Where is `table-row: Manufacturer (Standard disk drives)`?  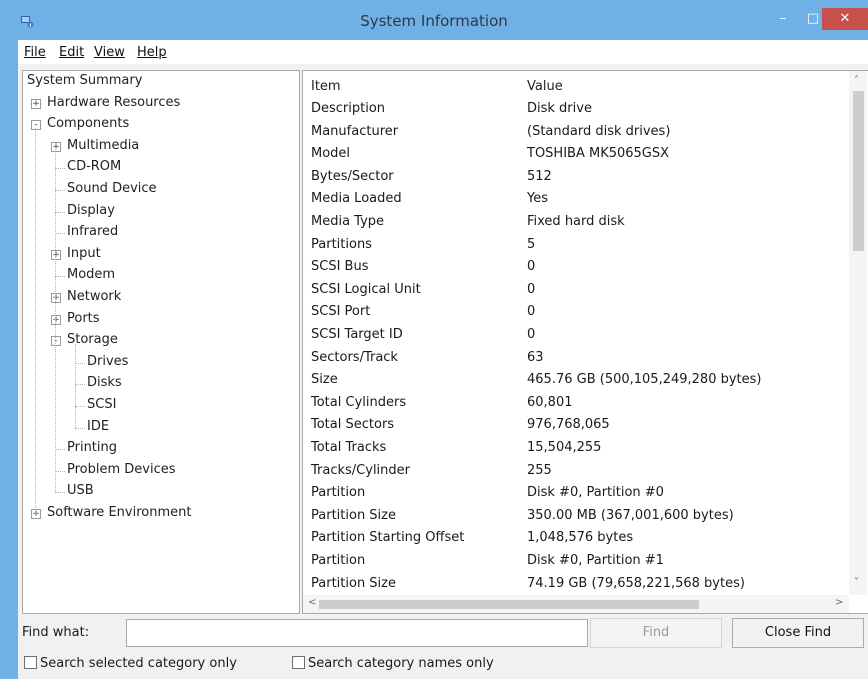 table-row: Manufacturer (Standard disk drives) is located at coordinates (568, 135).